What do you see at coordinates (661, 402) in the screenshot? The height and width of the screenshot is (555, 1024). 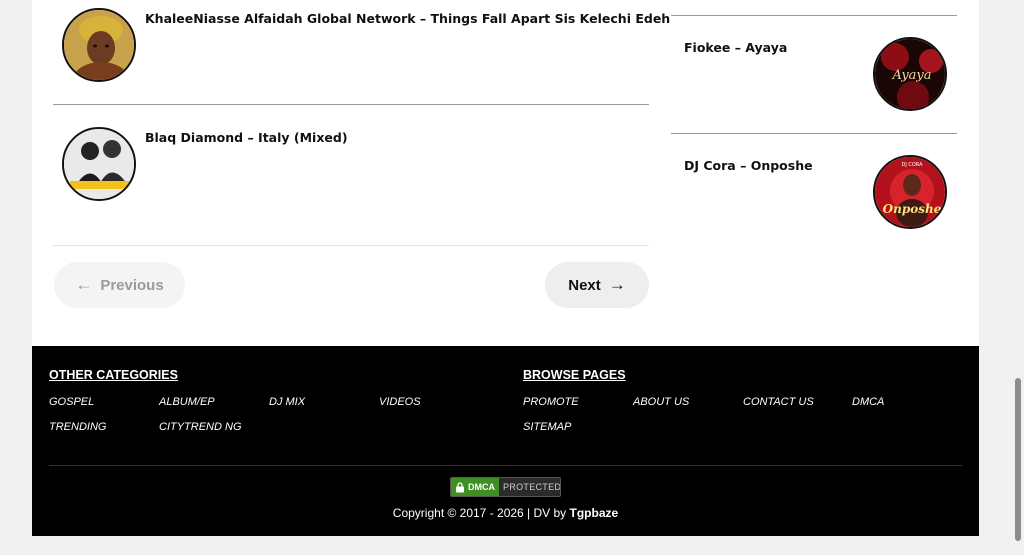 I see `page-link-about: ABOUT US` at bounding box center [661, 402].